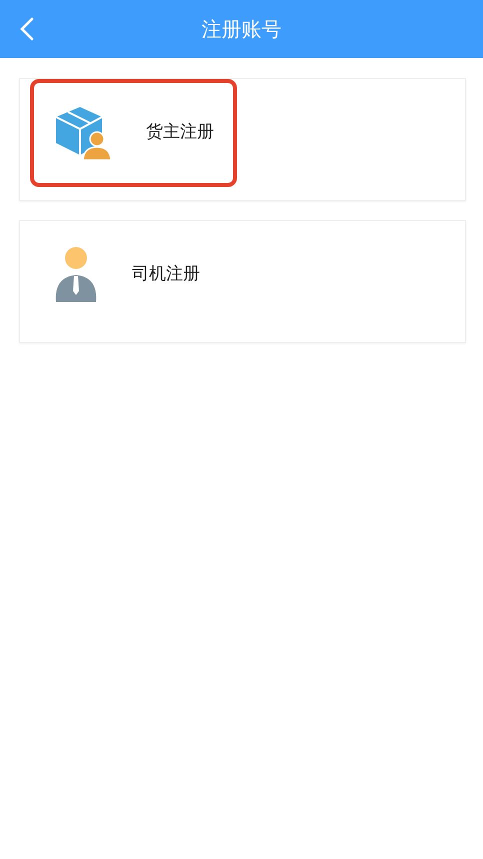 The height and width of the screenshot is (859, 483). Describe the element at coordinates (83, 133) in the screenshot. I see `box-user-icon` at that location.